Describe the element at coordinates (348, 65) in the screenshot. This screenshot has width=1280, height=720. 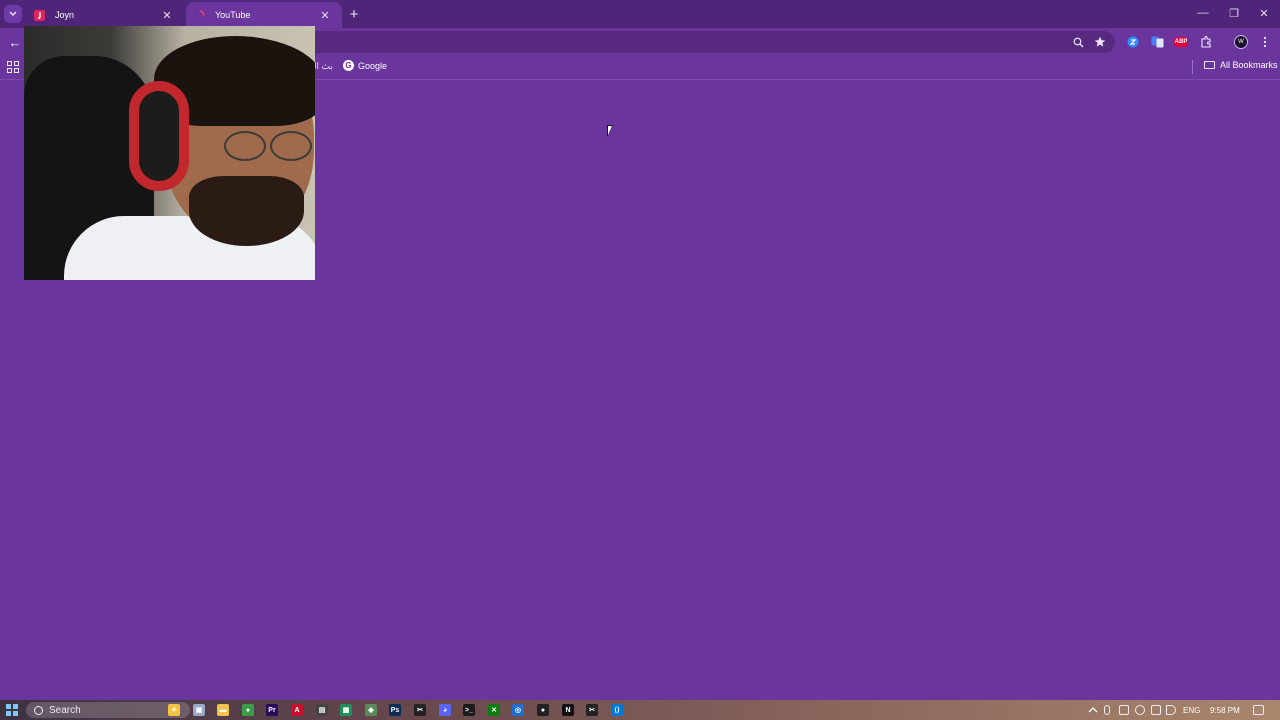
I see `google-logo-icon: G` at that location.